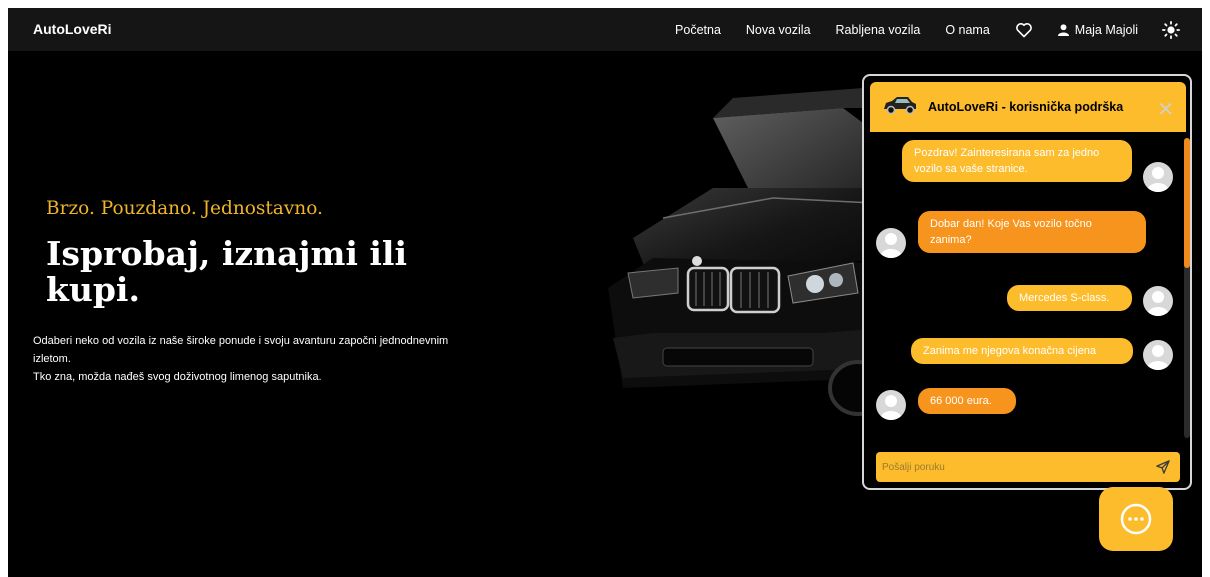 The width and height of the screenshot is (1210, 577). What do you see at coordinates (1171, 29) in the screenshot?
I see `sun-icon` at bounding box center [1171, 29].